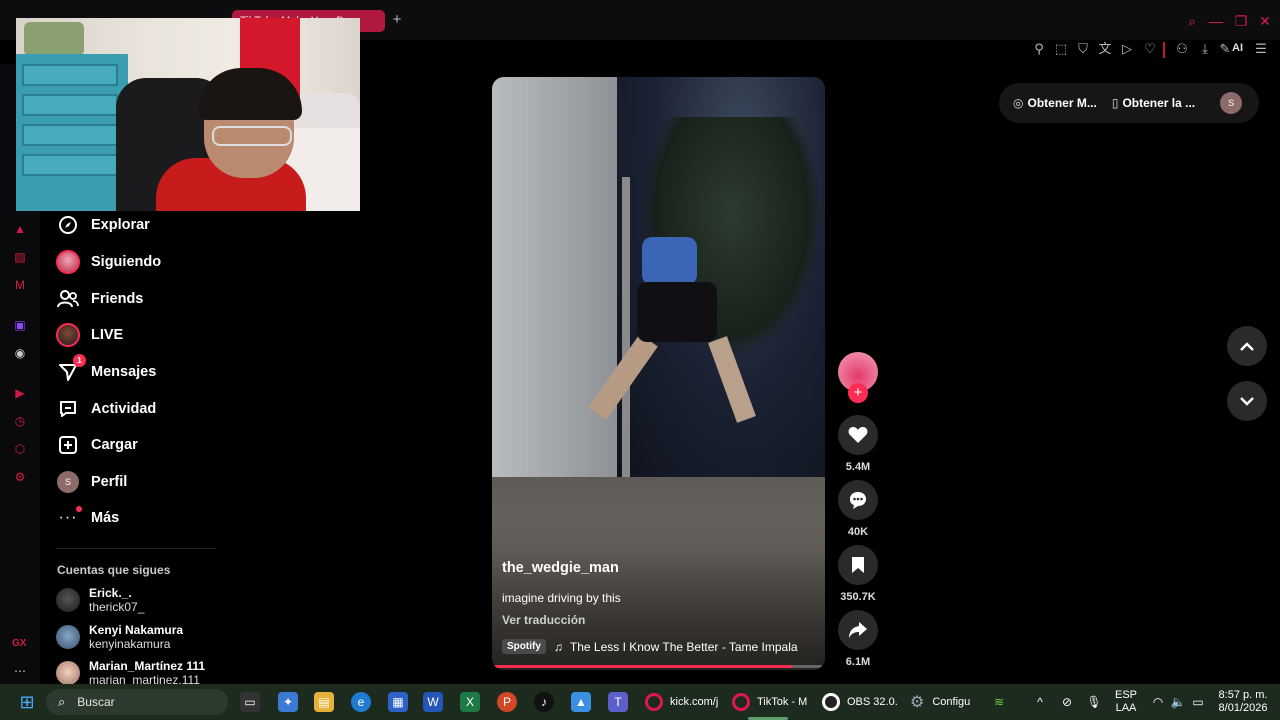 The image size is (1280, 720). What do you see at coordinates (398, 702) in the screenshot?
I see `store-icon: ▦` at bounding box center [398, 702].